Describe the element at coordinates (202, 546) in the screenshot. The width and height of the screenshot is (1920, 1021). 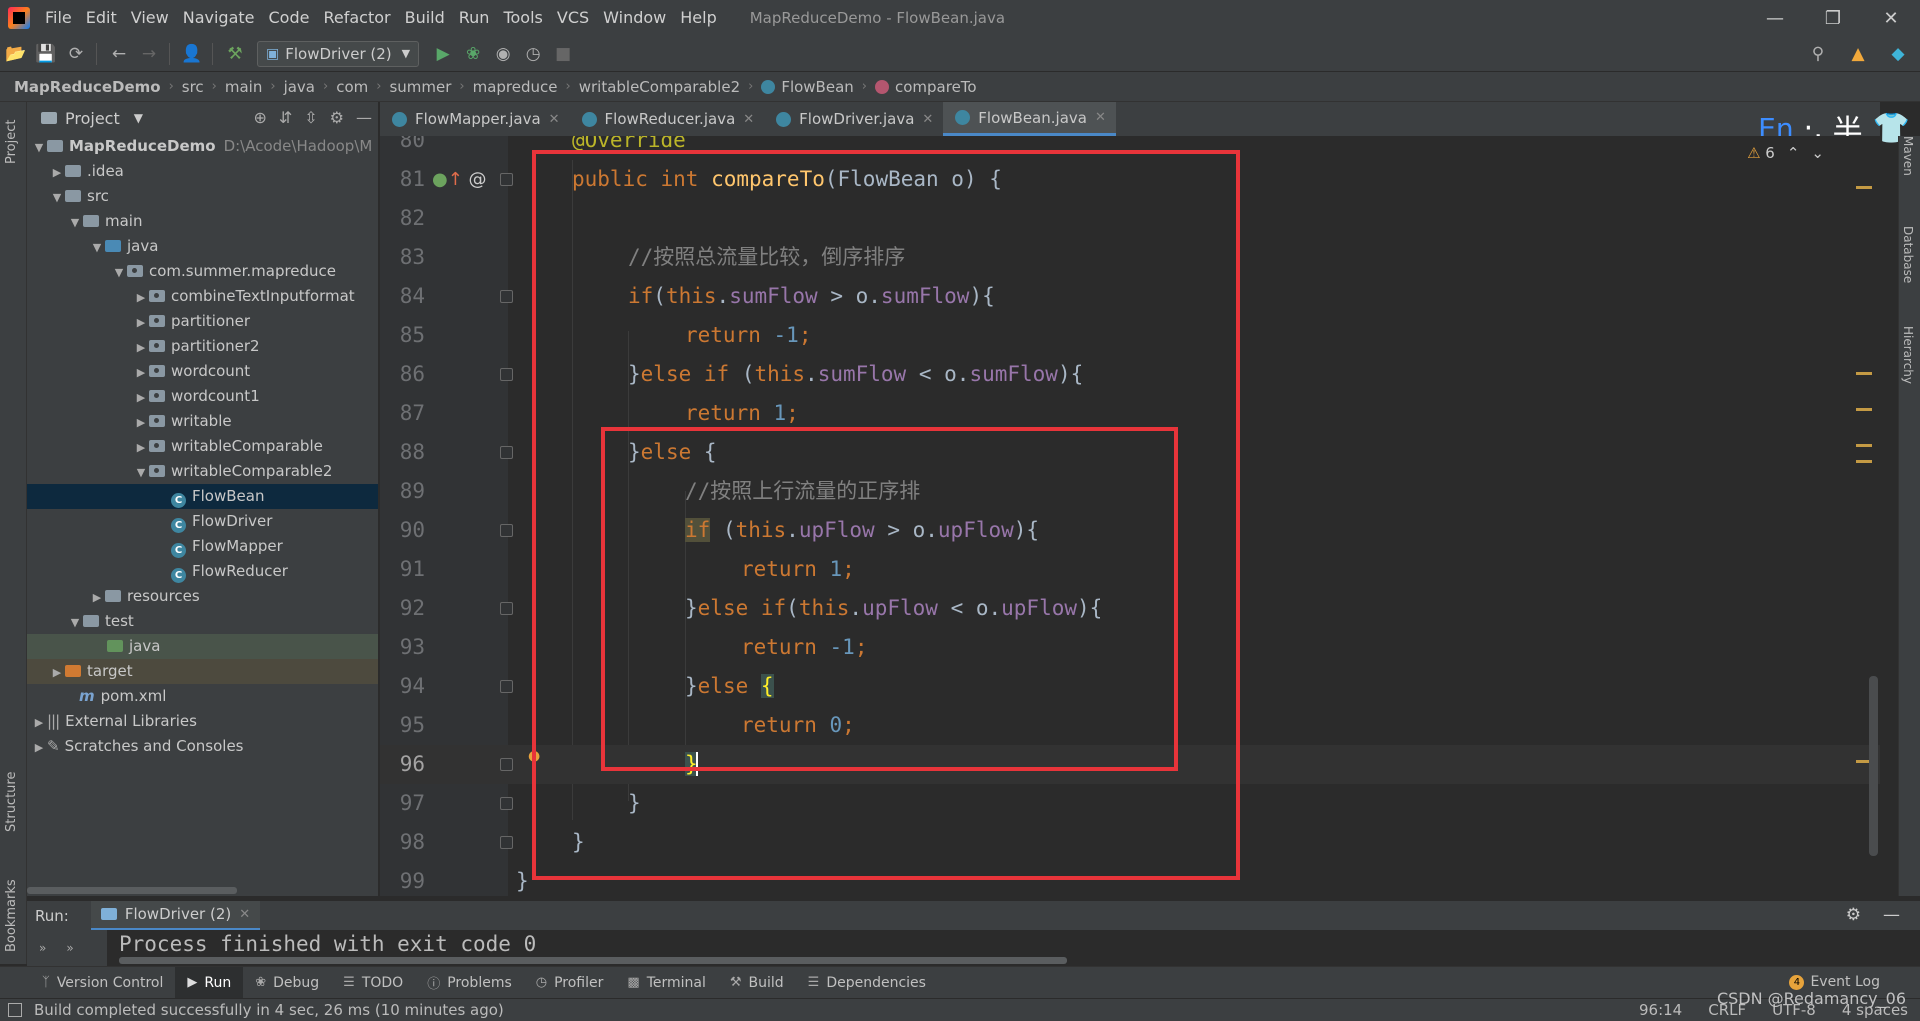
I see `tree-item-class: C FlowMapper` at that location.